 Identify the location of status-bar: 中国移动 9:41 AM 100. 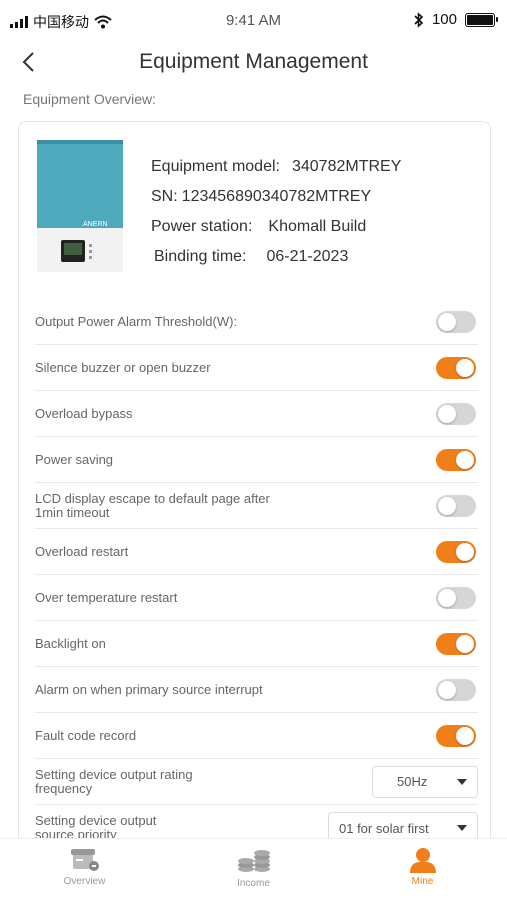
(253, 20).